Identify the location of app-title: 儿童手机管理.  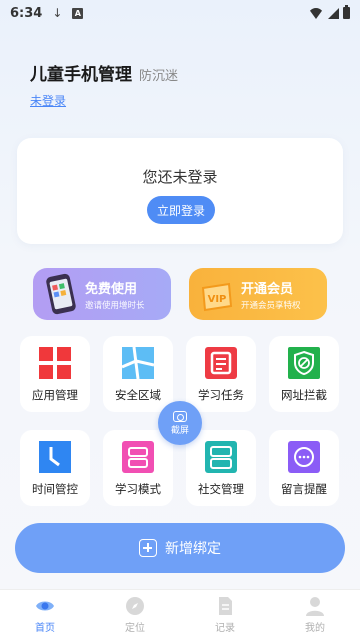
(81, 75).